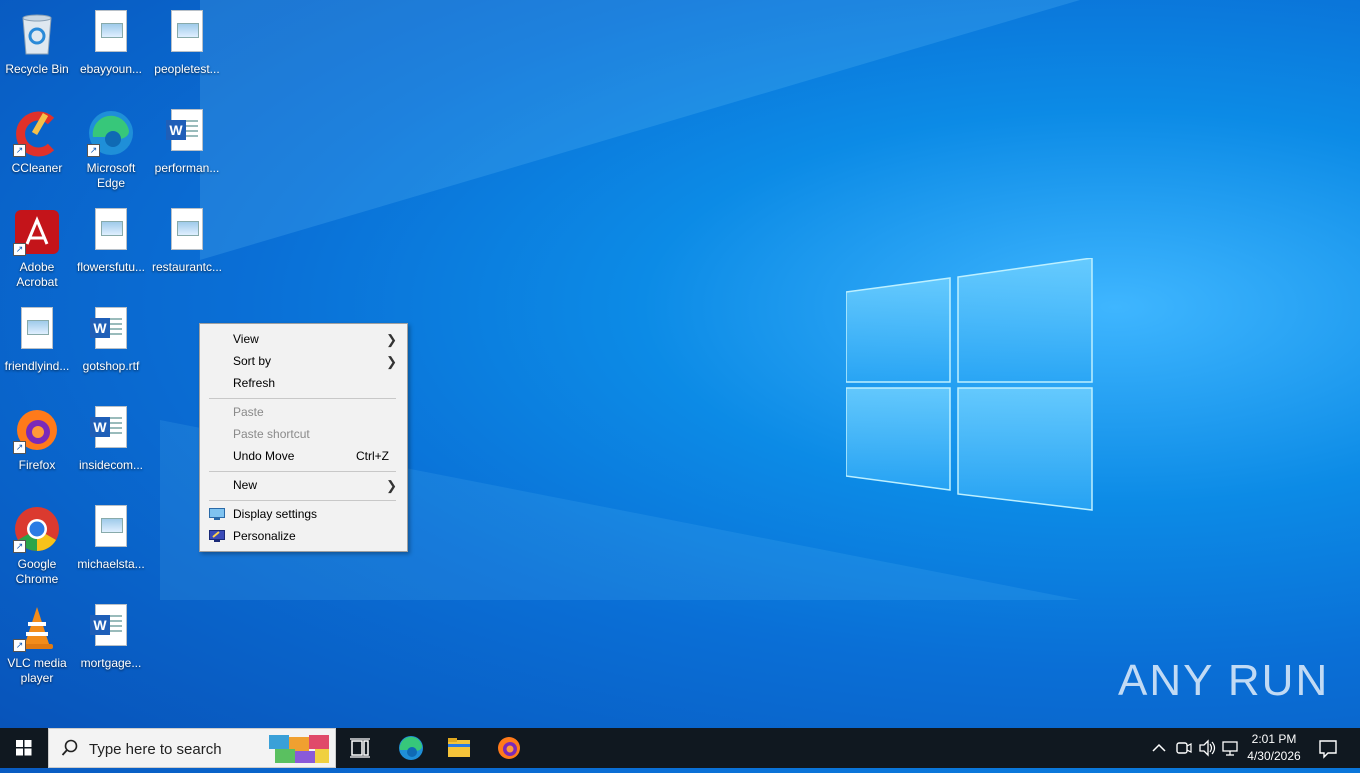 Image resolution: width=1360 pixels, height=773 pixels. What do you see at coordinates (1274, 756) in the screenshot?
I see `clock-date: 4/30/2026` at bounding box center [1274, 756].